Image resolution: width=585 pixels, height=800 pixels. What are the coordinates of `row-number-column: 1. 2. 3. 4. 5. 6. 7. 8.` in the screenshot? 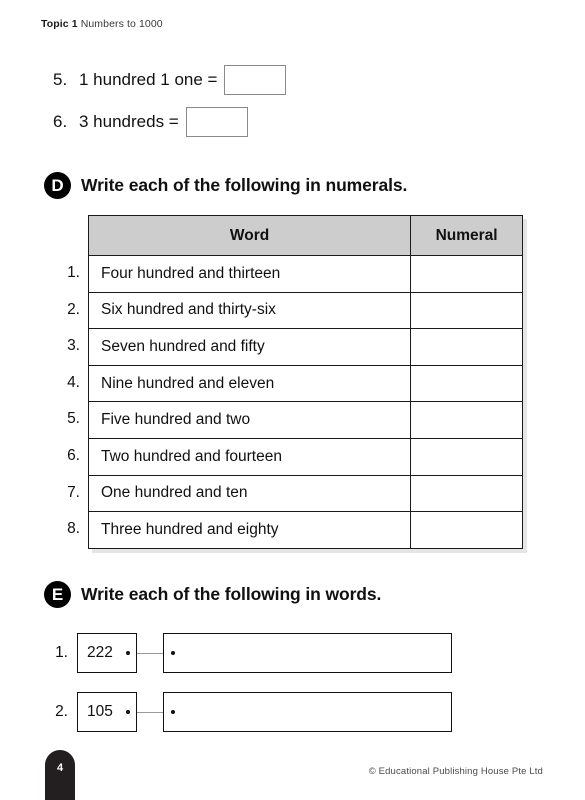 It's located at (67, 401).